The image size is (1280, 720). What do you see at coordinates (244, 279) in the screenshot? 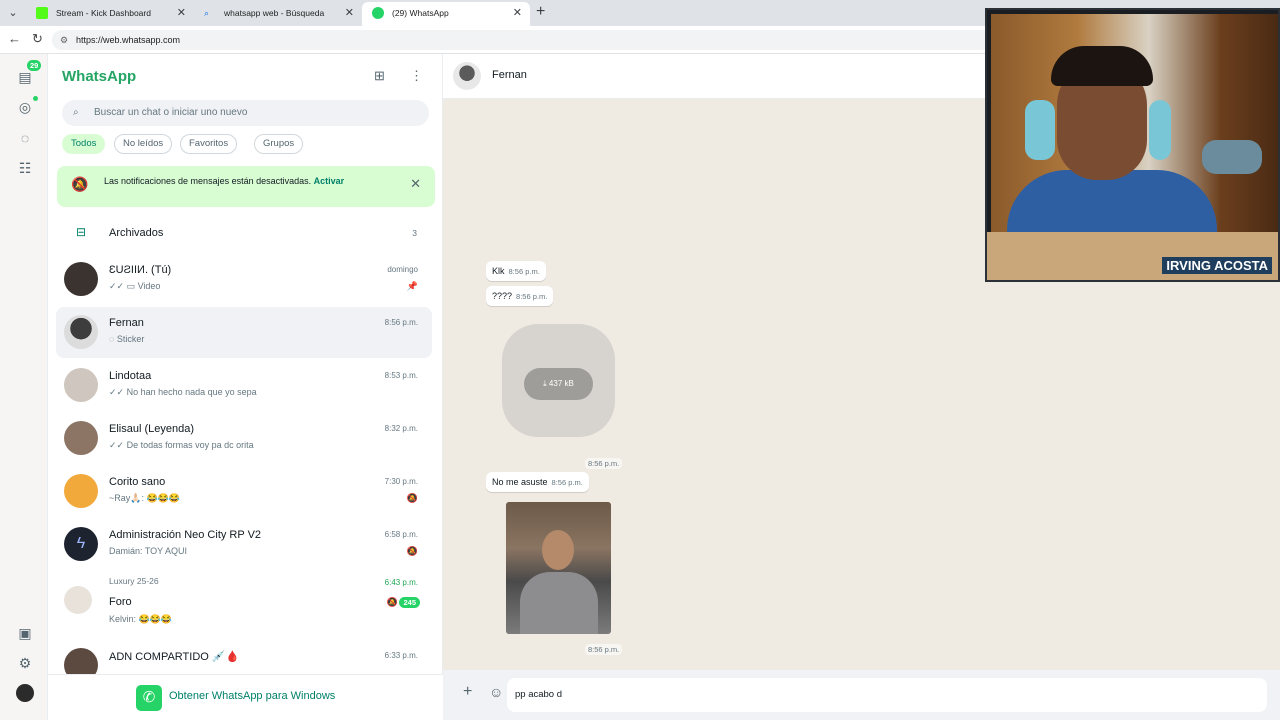
I see `list-item: ƐUƧIIИ. (Tú) ✓✓ ▭ Video domingo 📌` at bounding box center [244, 279].